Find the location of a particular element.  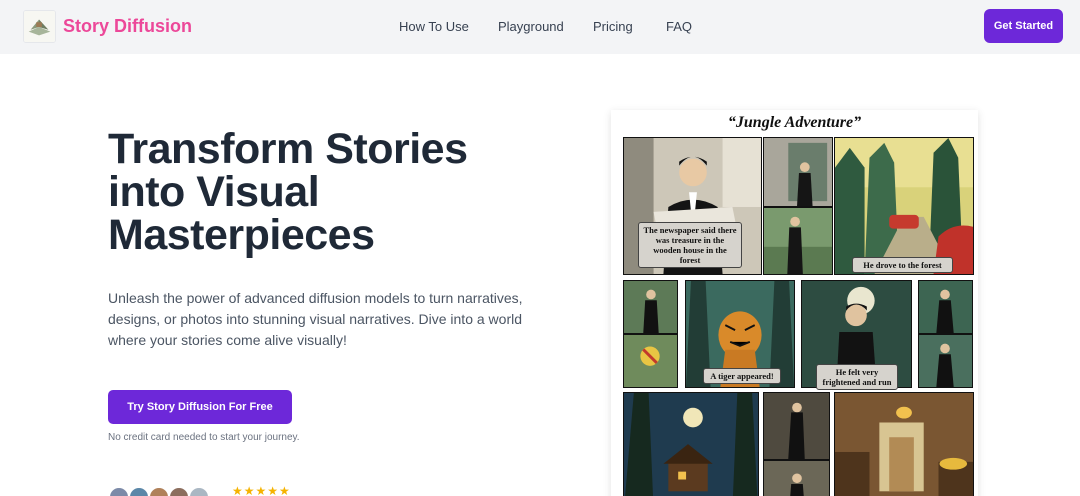

comic-panel-man-right-bottom is located at coordinates (945, 361).